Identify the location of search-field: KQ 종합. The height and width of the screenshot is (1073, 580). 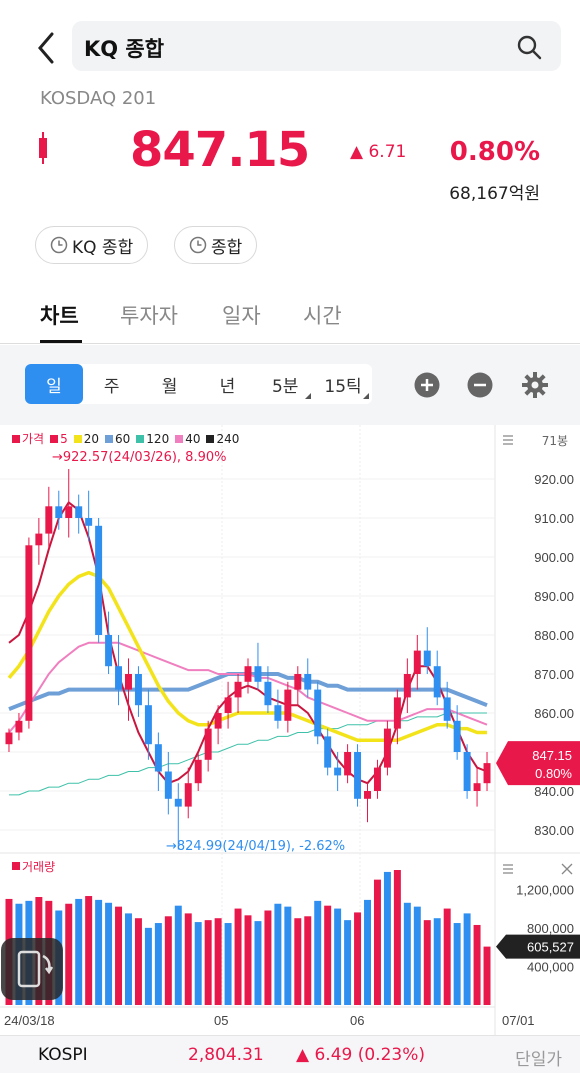
(316, 46).